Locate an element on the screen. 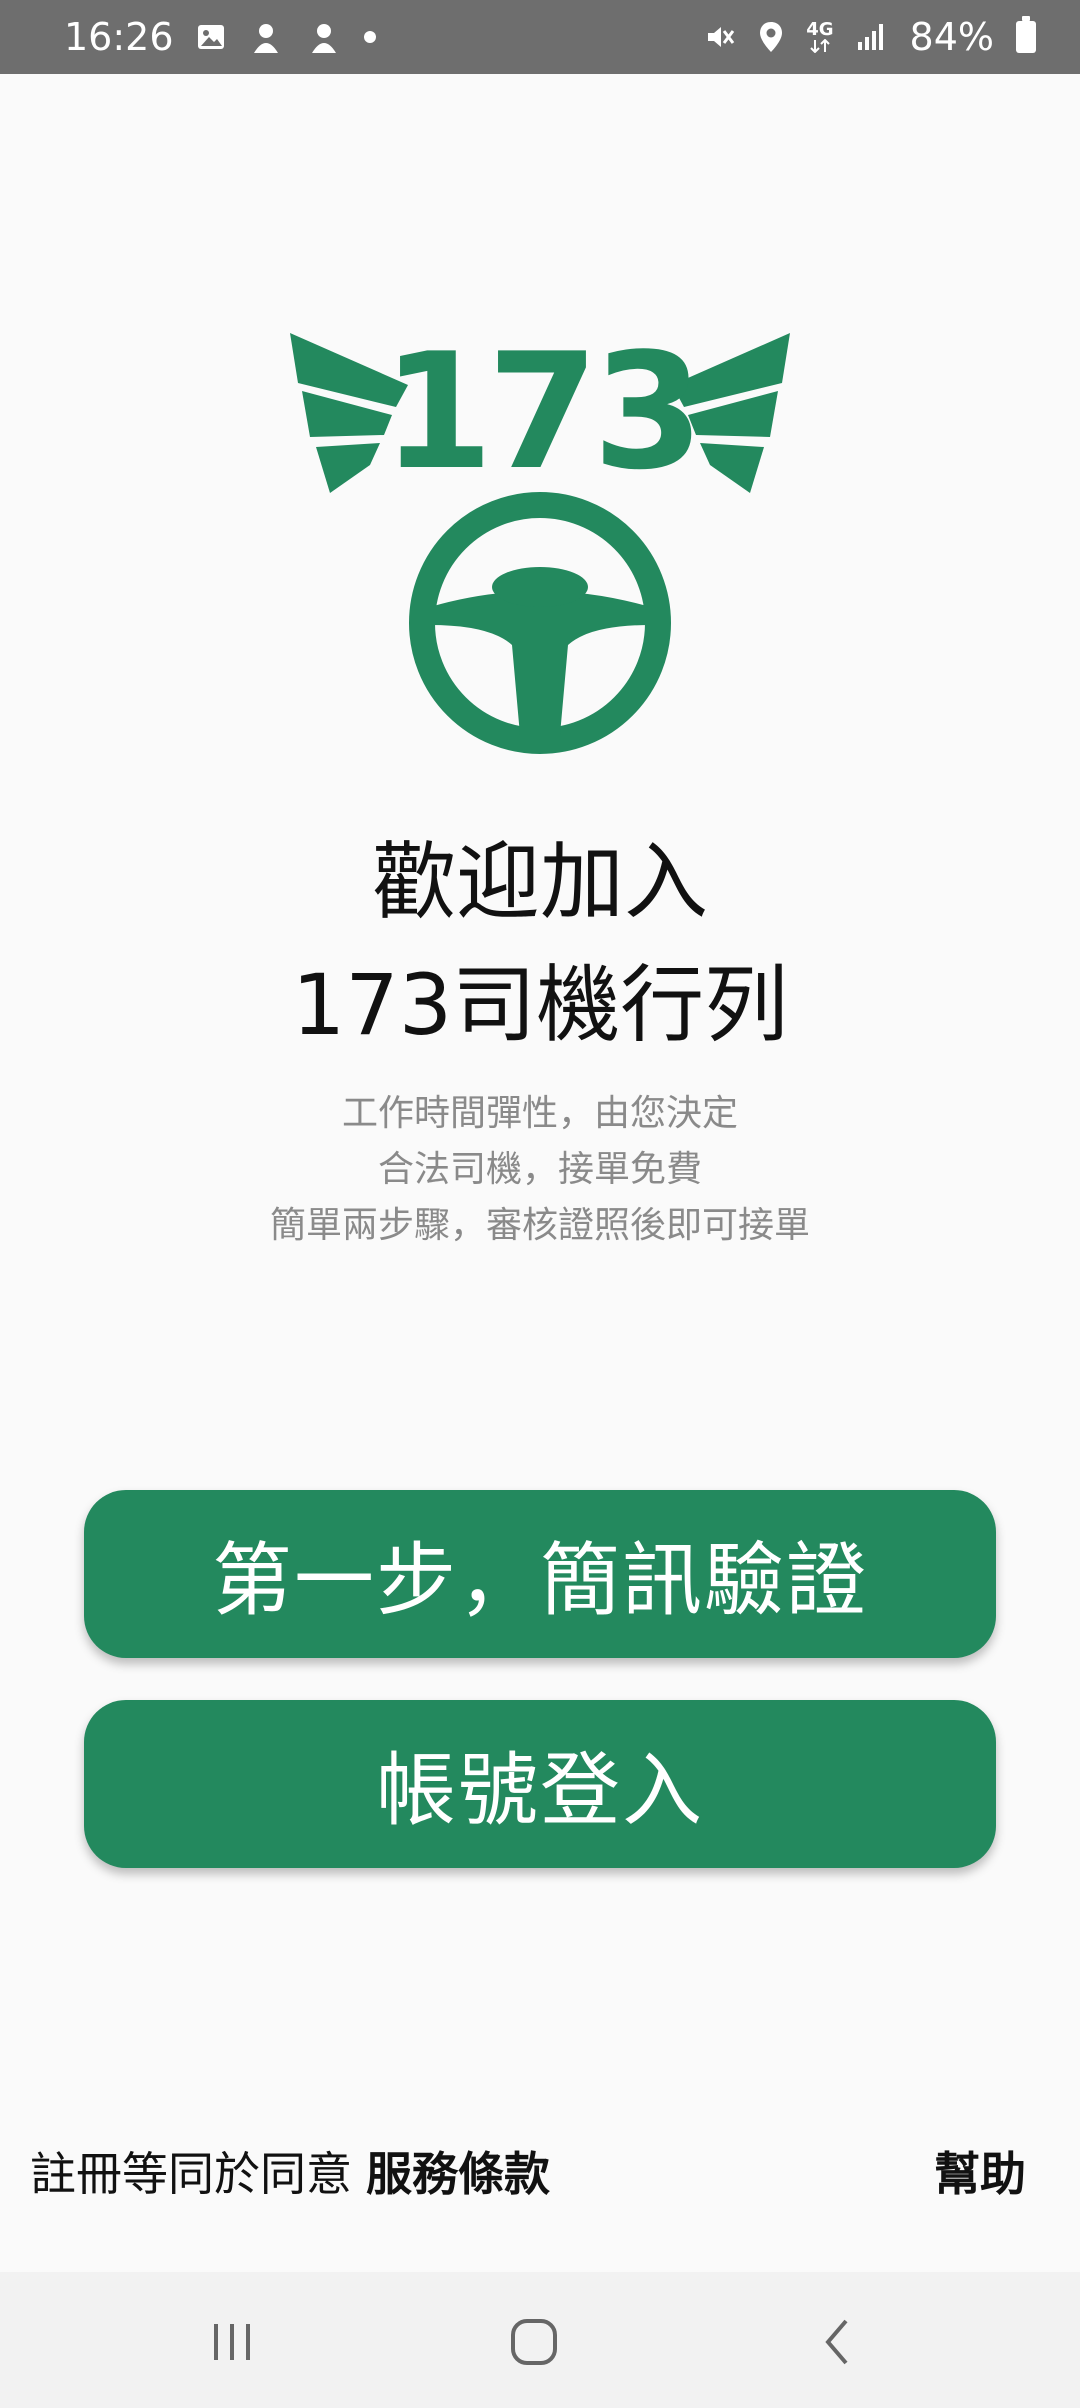 This screenshot has width=1080, height=2408. back-icon is located at coordinates (836, 2342).